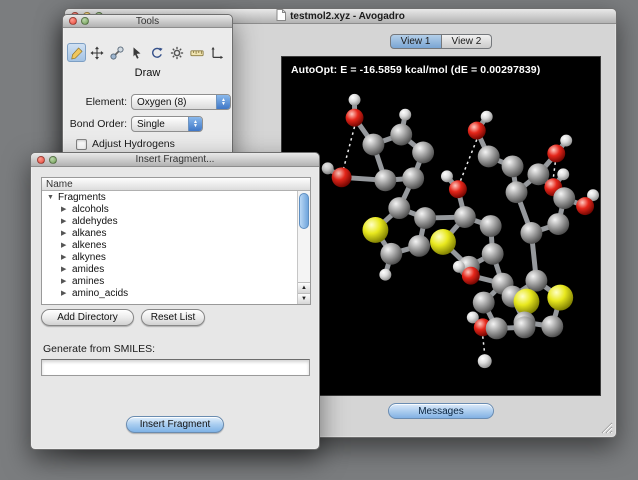 This screenshot has width=638, height=480. I want to click on adjust-hydrogens-checkbox, so click(81, 144).